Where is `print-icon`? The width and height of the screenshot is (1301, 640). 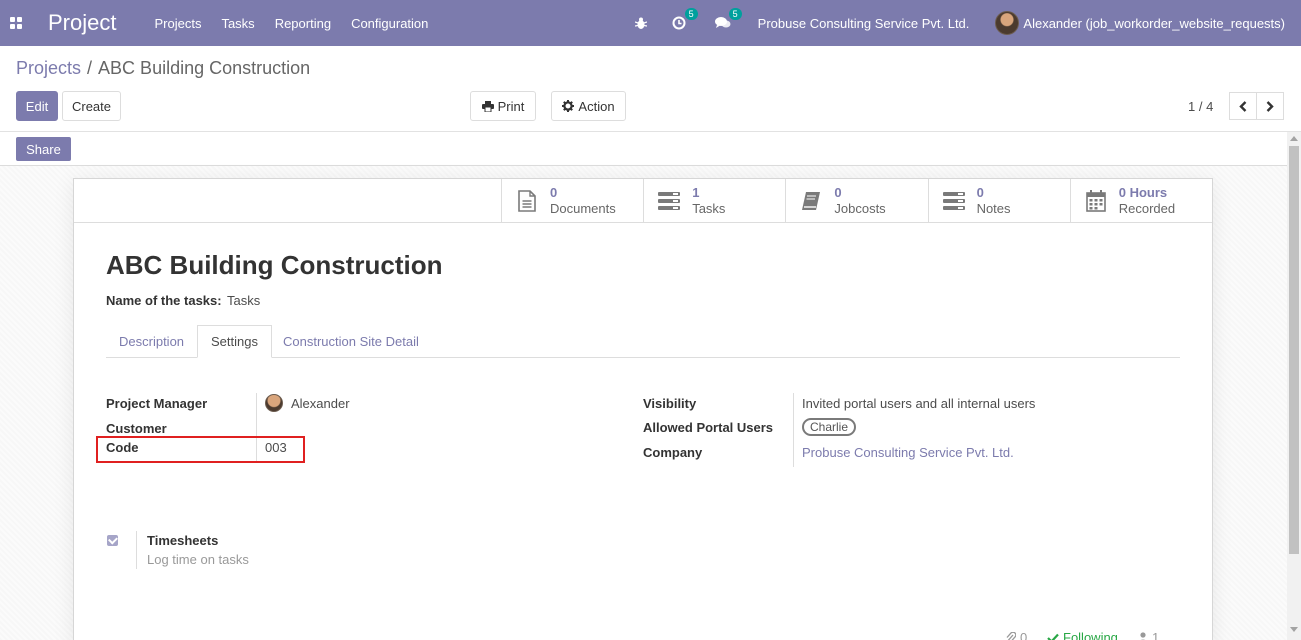 print-icon is located at coordinates (487, 106).